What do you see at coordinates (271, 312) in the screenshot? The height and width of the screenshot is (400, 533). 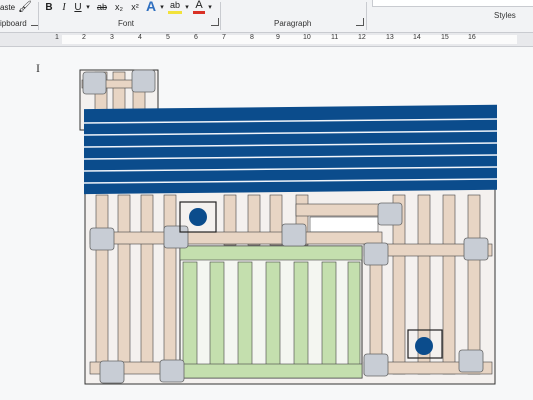 I see `green-section` at bounding box center [271, 312].